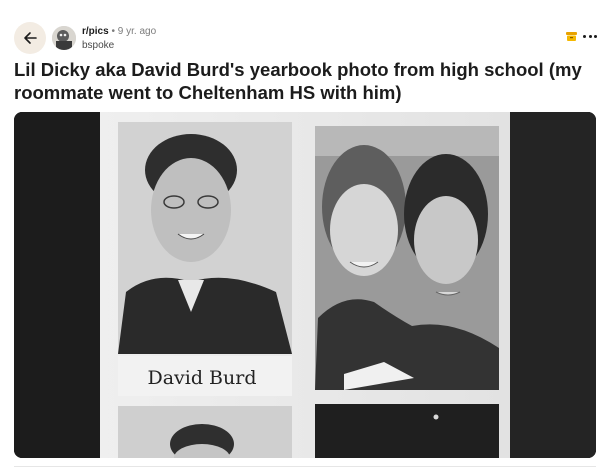 The width and height of the screenshot is (600, 472). Describe the element at coordinates (201, 378) in the screenshot. I see `photo-caption: David Burd` at that location.